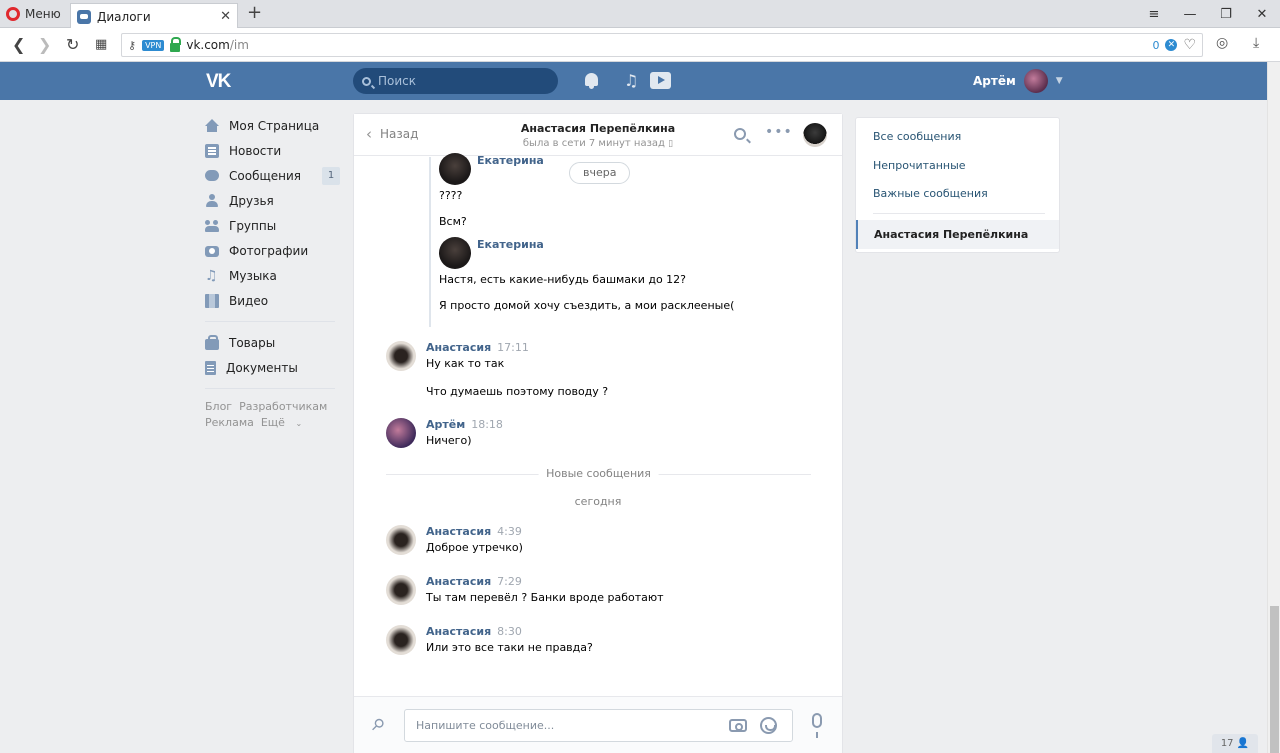 Image resolution: width=1280 pixels, height=753 pixels. What do you see at coordinates (72, 45) in the screenshot?
I see `reload-icon: ↻` at bounding box center [72, 45].